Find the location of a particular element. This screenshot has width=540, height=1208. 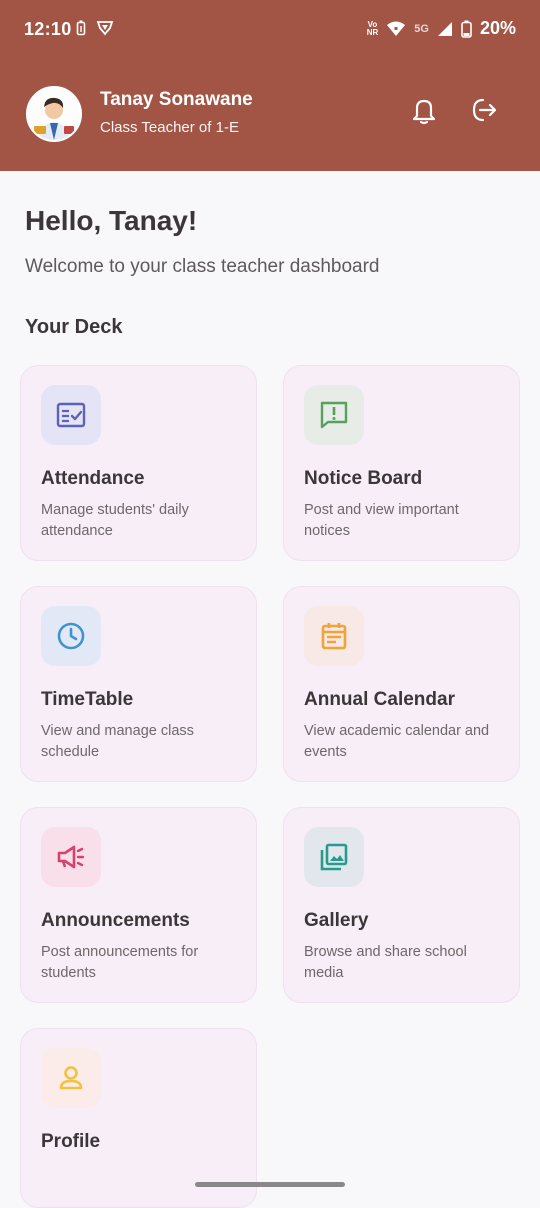

signal-icon is located at coordinates (444, 28).